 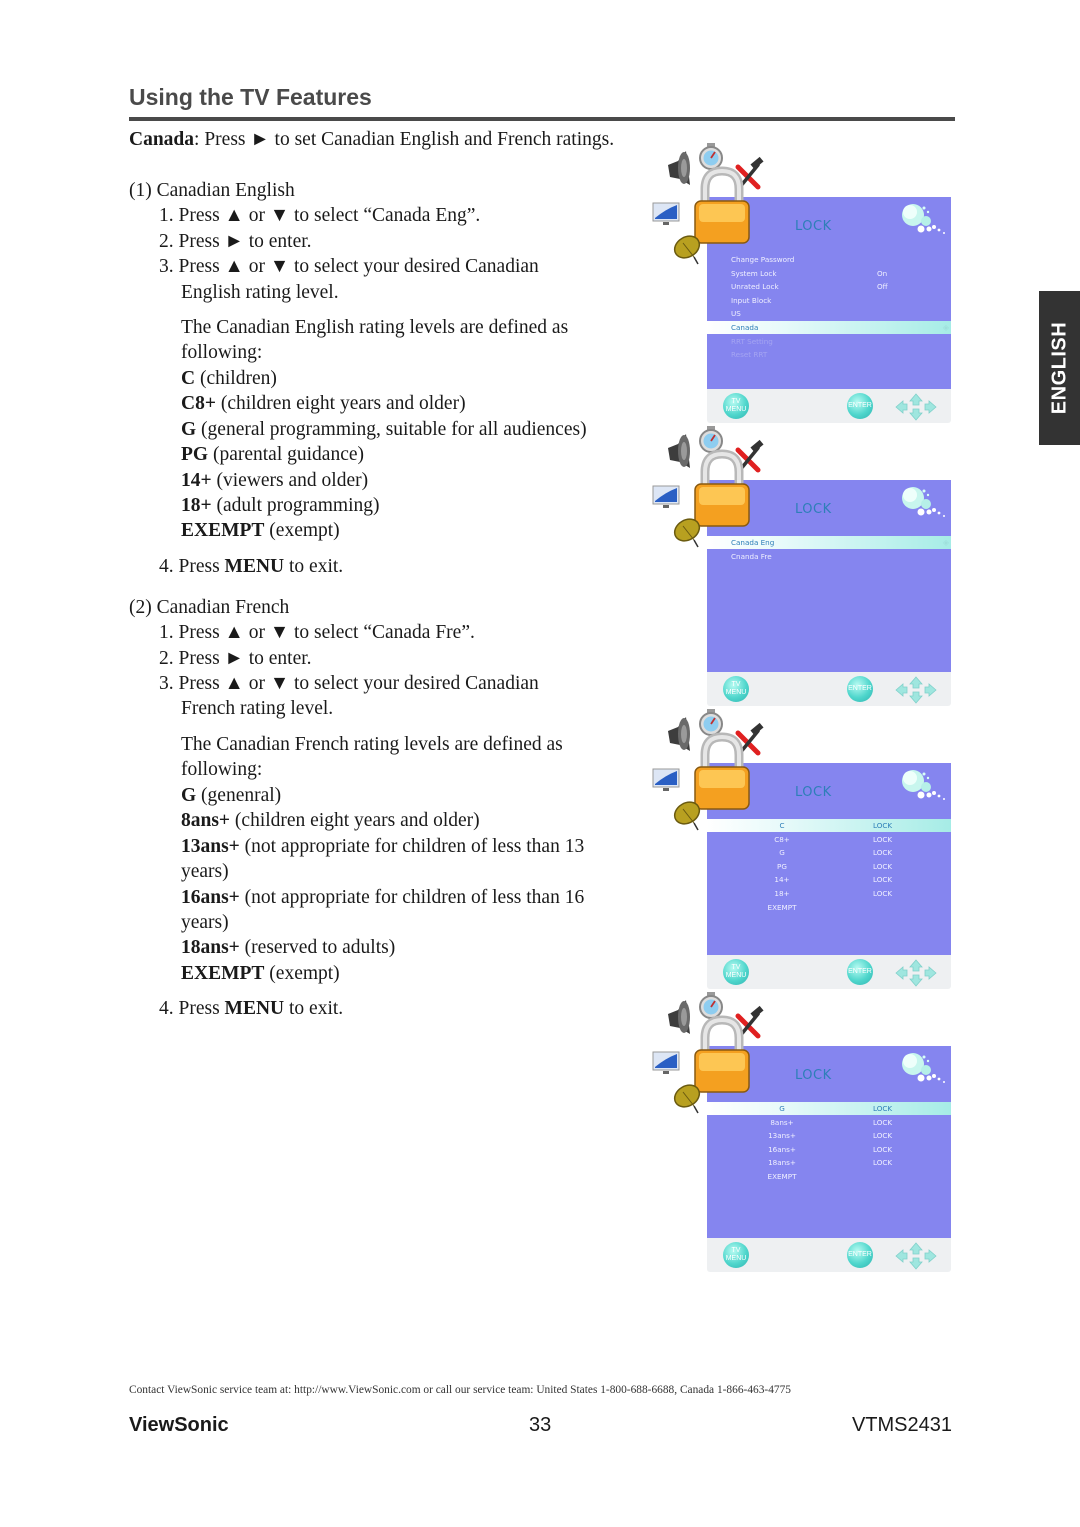 I want to click on osd-menu-item: US, so click(x=829, y=313).